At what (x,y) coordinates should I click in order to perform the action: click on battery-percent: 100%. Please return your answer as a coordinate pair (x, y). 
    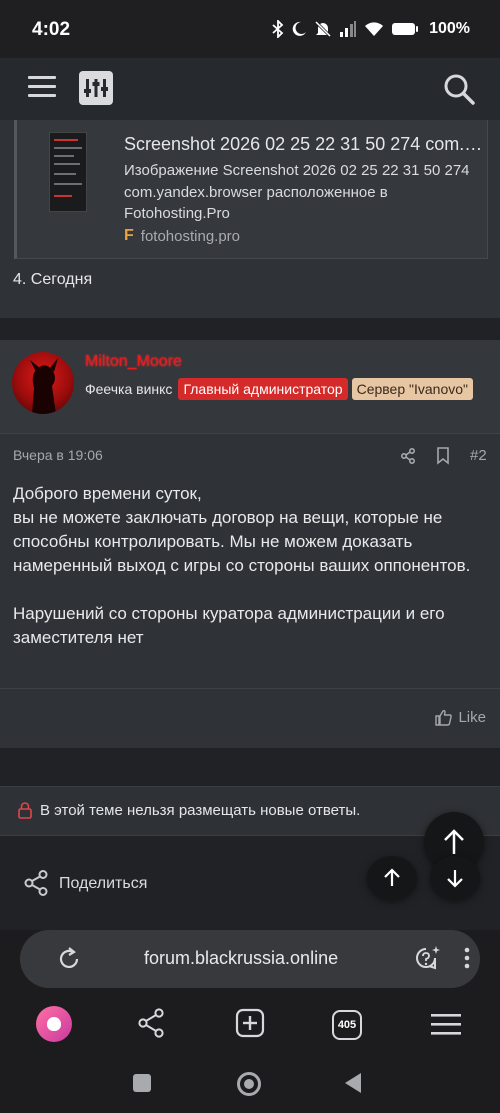
    Looking at the image, I should click on (449, 28).